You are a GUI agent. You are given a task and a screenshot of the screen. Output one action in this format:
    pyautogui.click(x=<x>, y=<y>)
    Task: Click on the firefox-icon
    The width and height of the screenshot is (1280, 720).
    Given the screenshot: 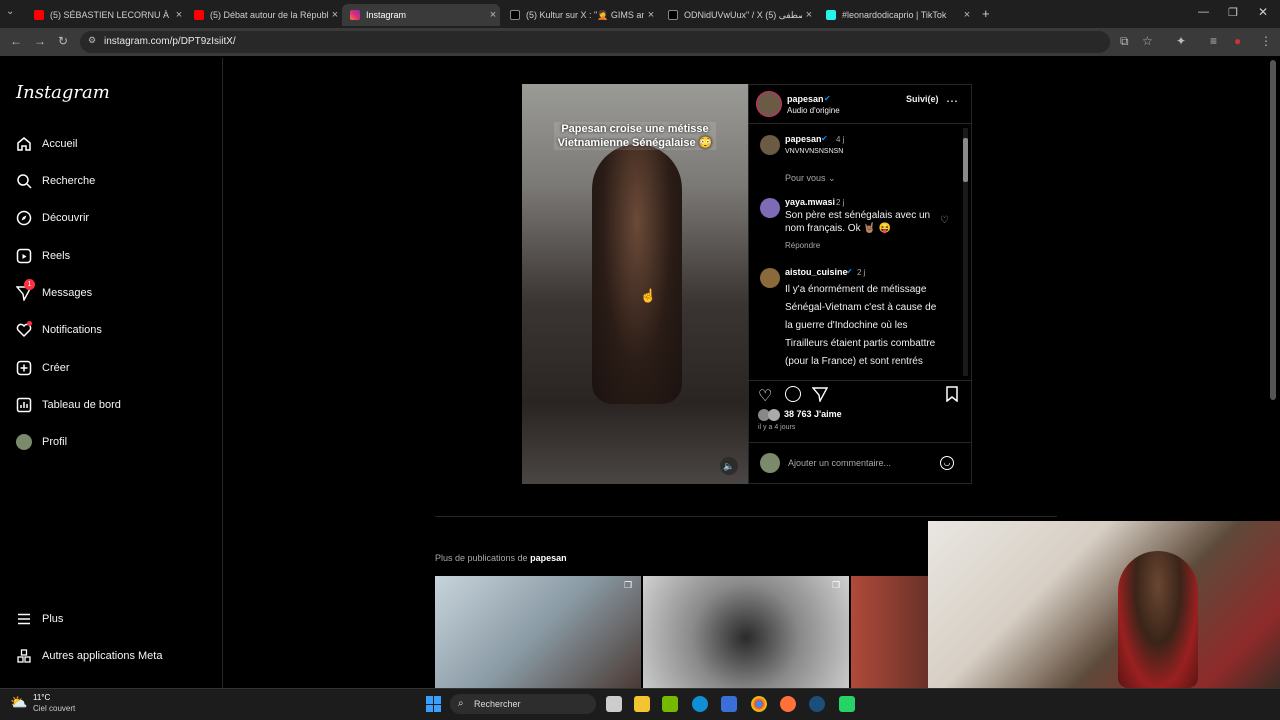 What is the action you would take?
    pyautogui.click(x=788, y=704)
    